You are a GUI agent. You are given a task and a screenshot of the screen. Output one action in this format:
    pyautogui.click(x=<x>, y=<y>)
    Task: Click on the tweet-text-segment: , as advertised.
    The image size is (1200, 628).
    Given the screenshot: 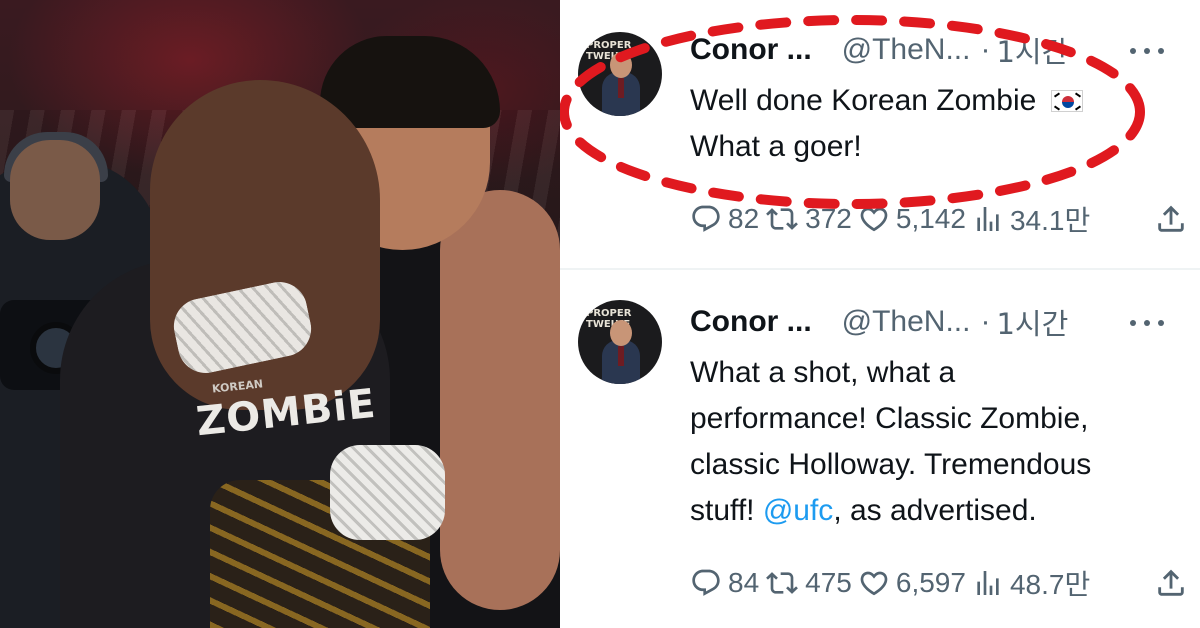 What is the action you would take?
    pyautogui.click(x=935, y=510)
    